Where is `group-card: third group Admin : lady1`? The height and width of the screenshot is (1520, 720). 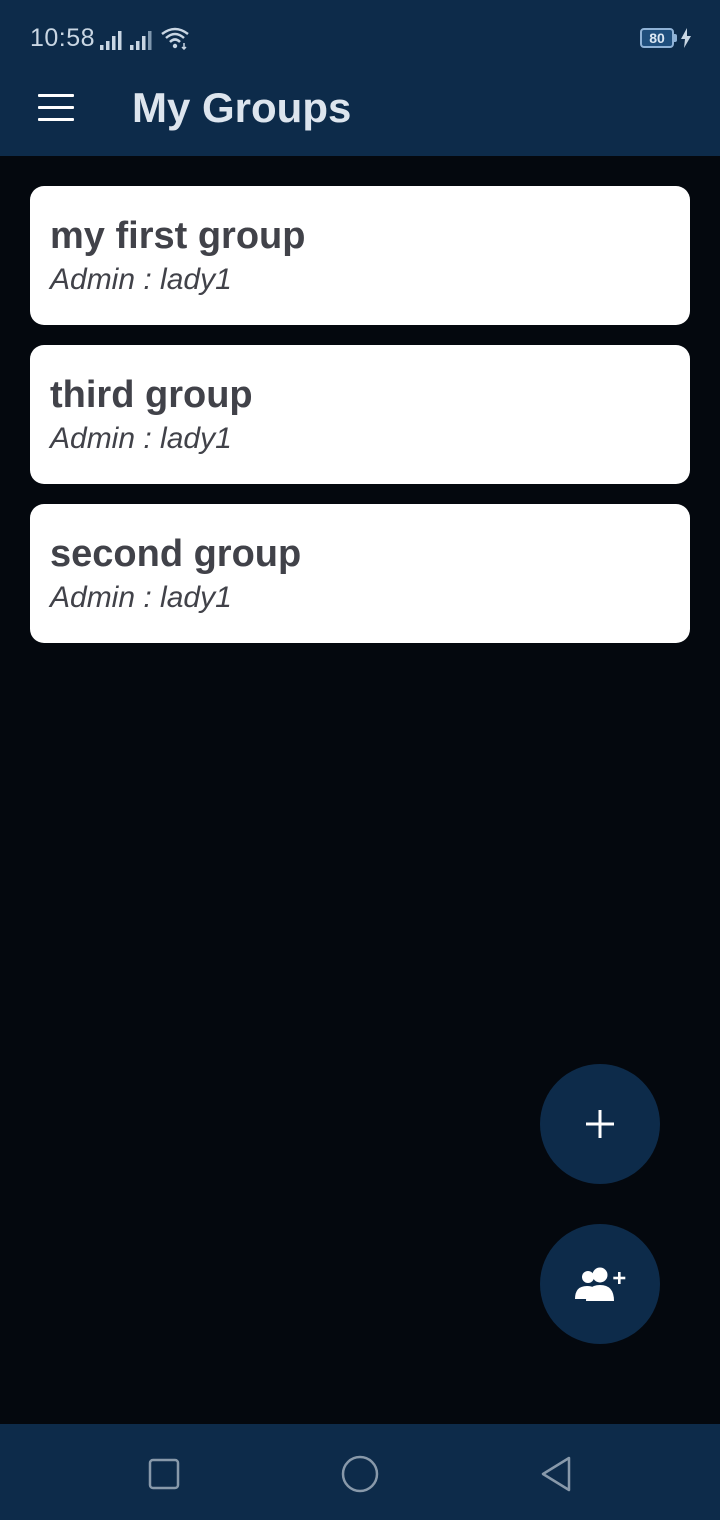 group-card: third group Admin : lady1 is located at coordinates (360, 414).